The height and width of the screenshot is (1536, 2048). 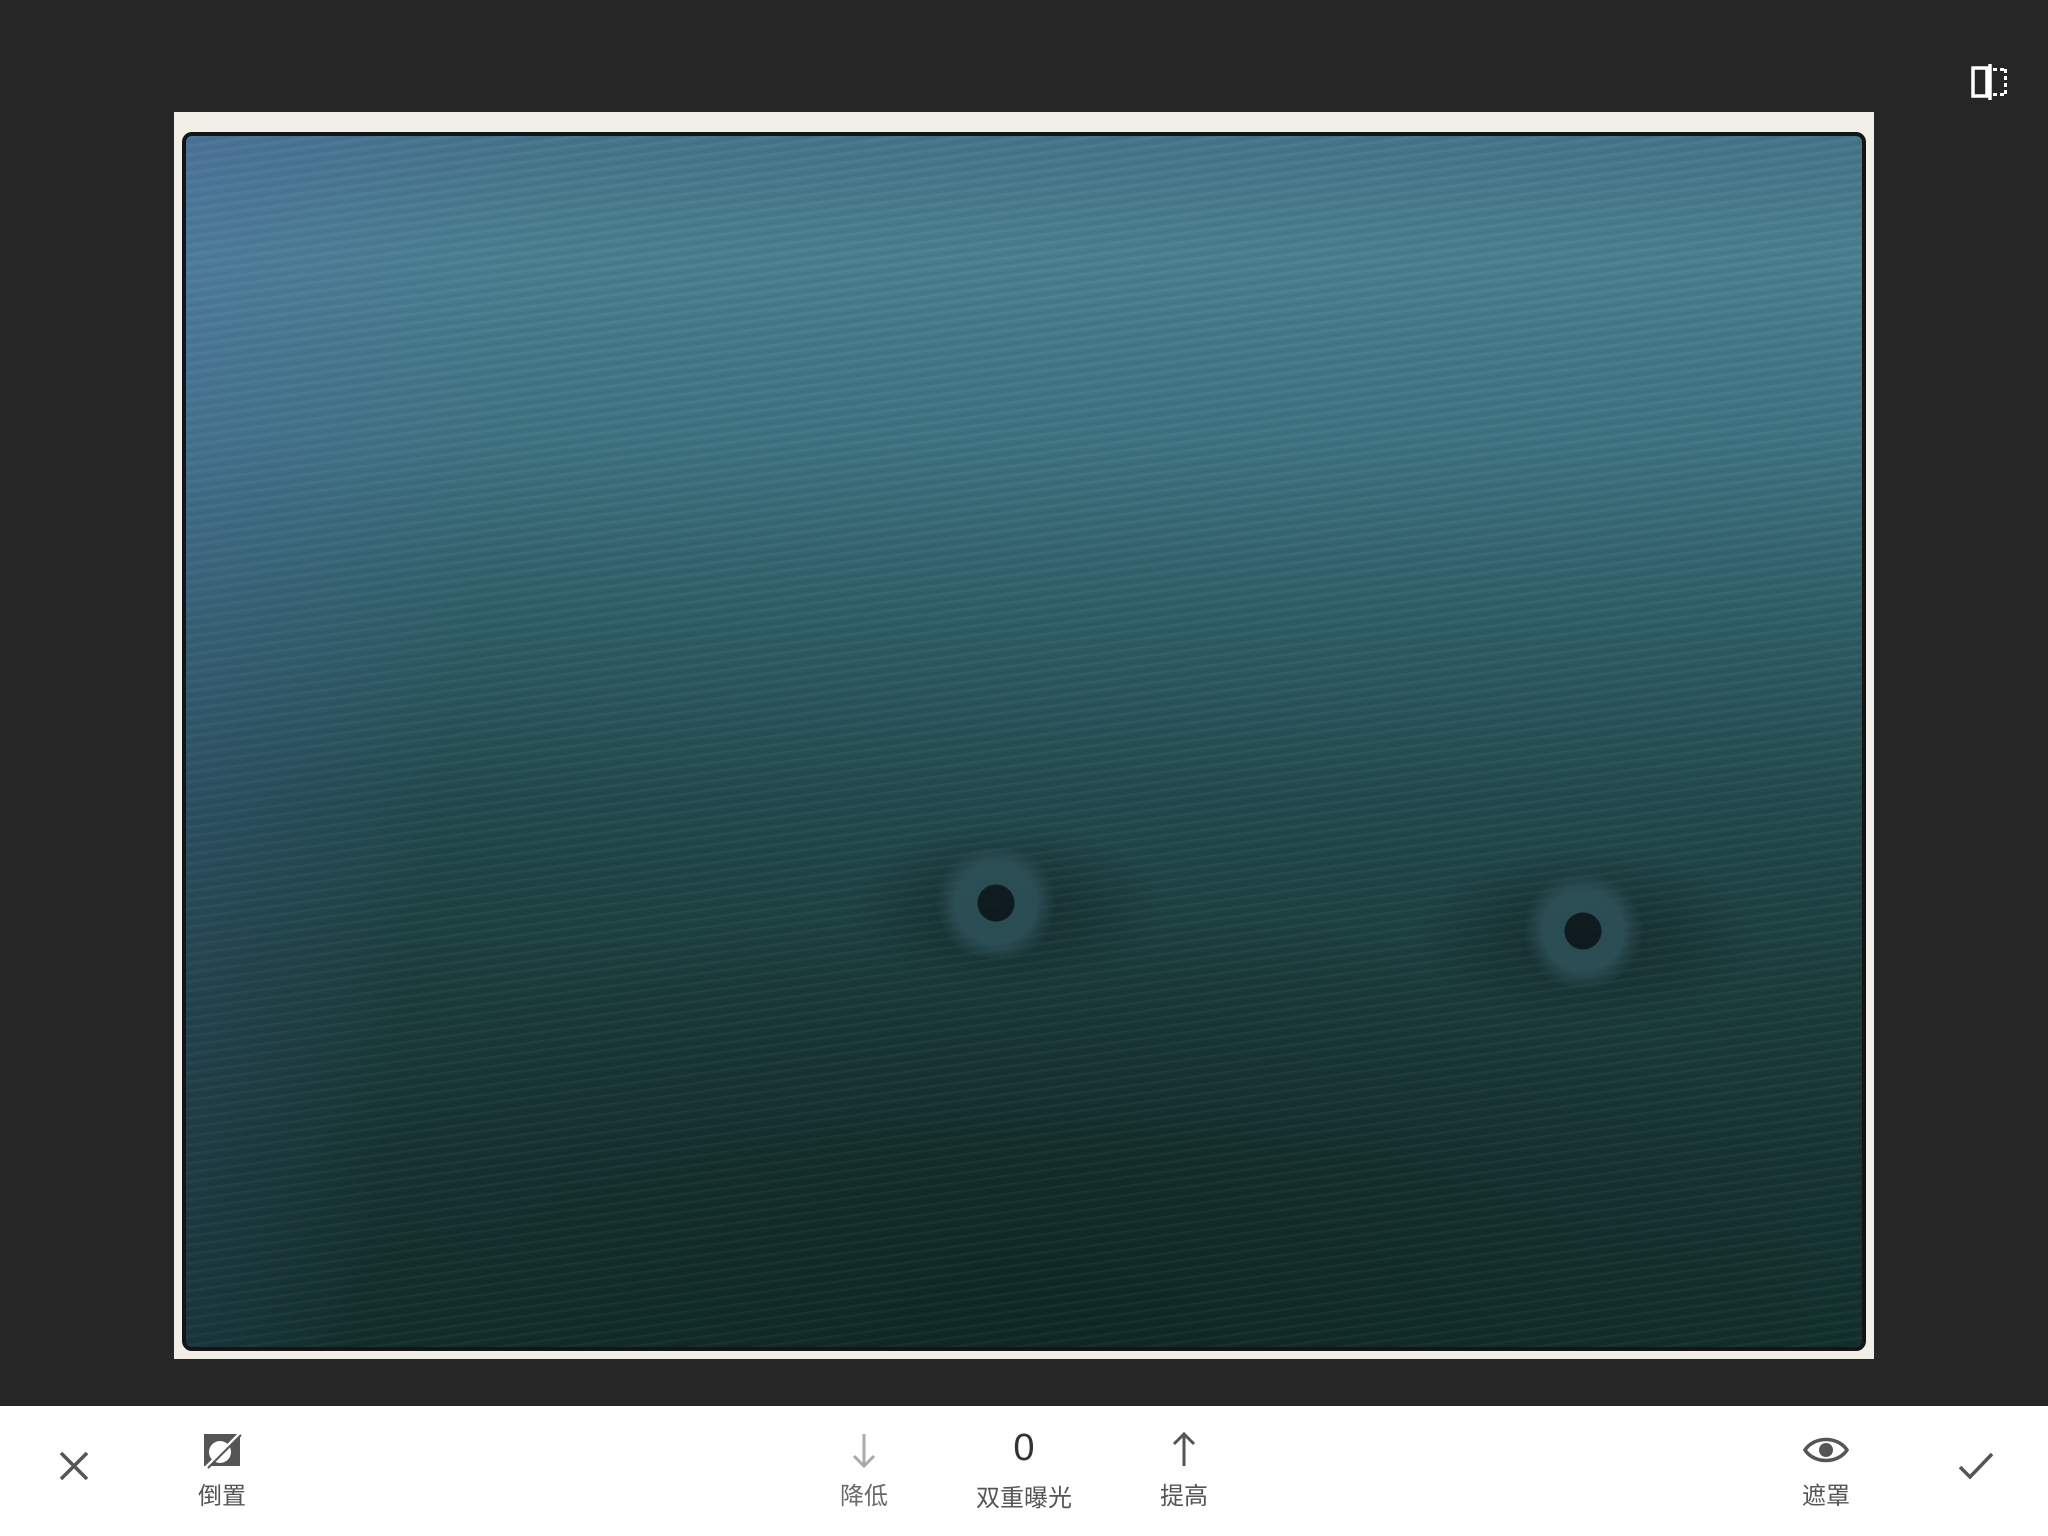 I want to click on invert-label: 倒置, so click(x=222, y=1496).